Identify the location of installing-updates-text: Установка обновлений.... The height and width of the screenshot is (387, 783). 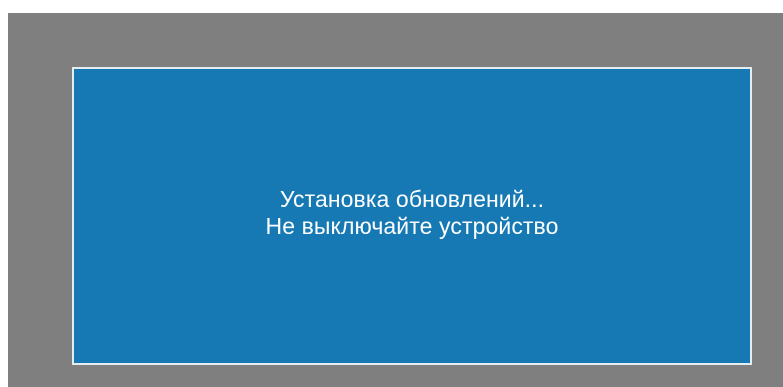
(412, 199).